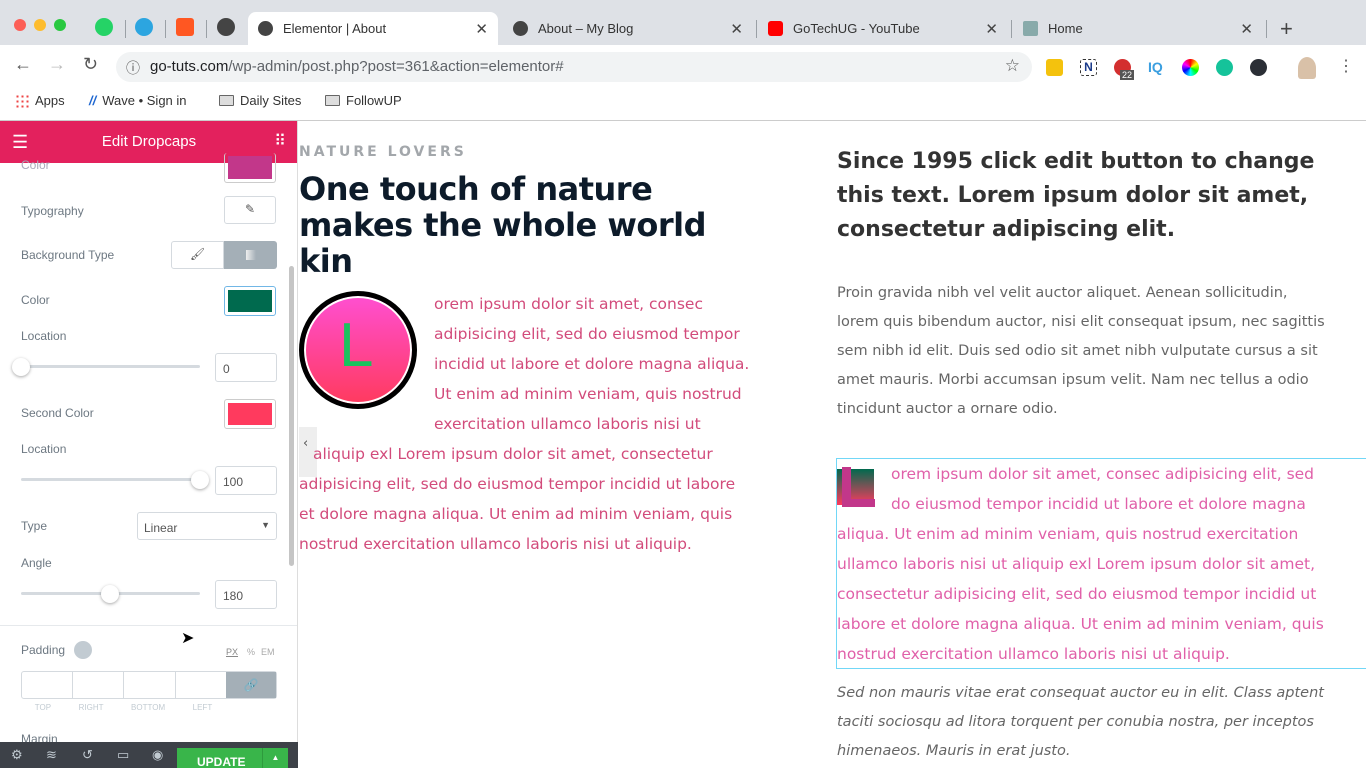  I want to click on bg-type-classic-button: 🖌, so click(197, 255).